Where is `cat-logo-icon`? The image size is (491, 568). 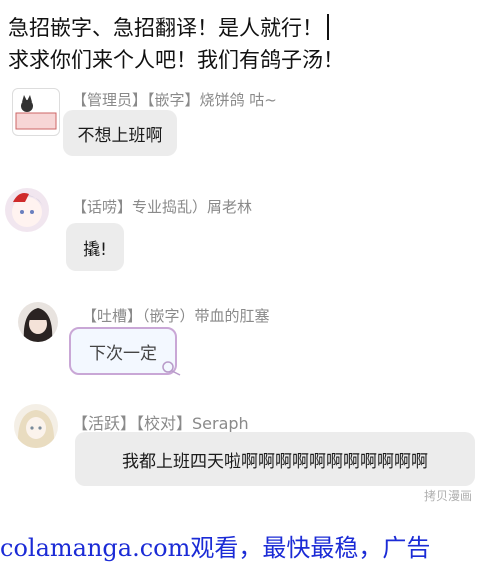
cat-logo-icon is located at coordinates (36, 112).